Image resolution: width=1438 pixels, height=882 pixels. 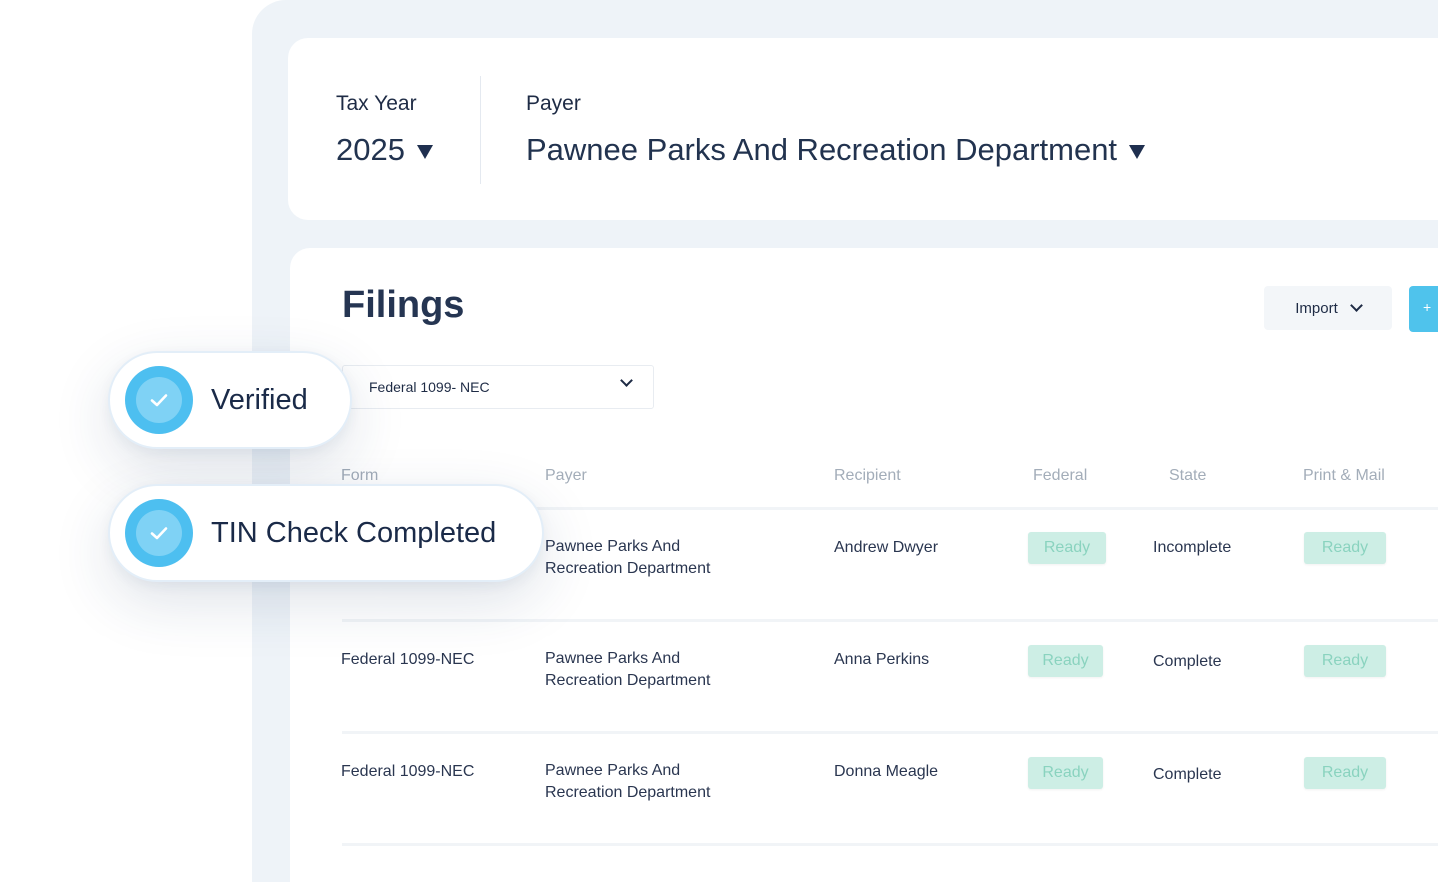 I want to click on column-header-recipient: Recipient, so click(x=867, y=476).